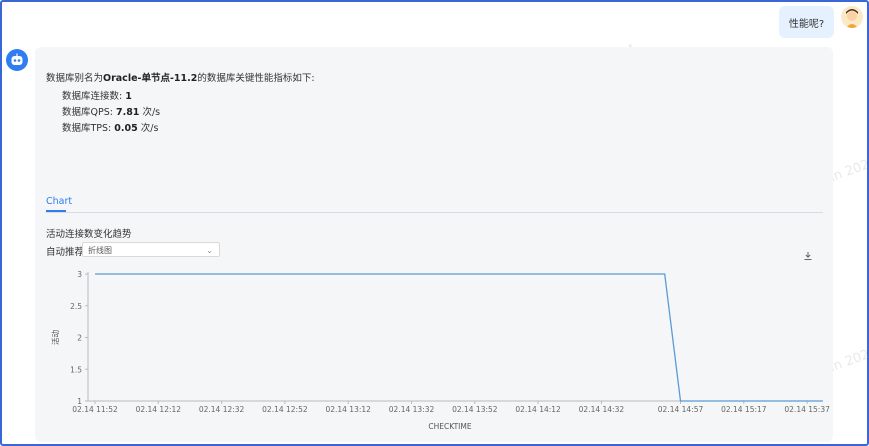 This screenshot has height=446, width=869. Describe the element at coordinates (89, 234) in the screenshot. I see `chart-title: 活动连接数变化趋势` at that location.